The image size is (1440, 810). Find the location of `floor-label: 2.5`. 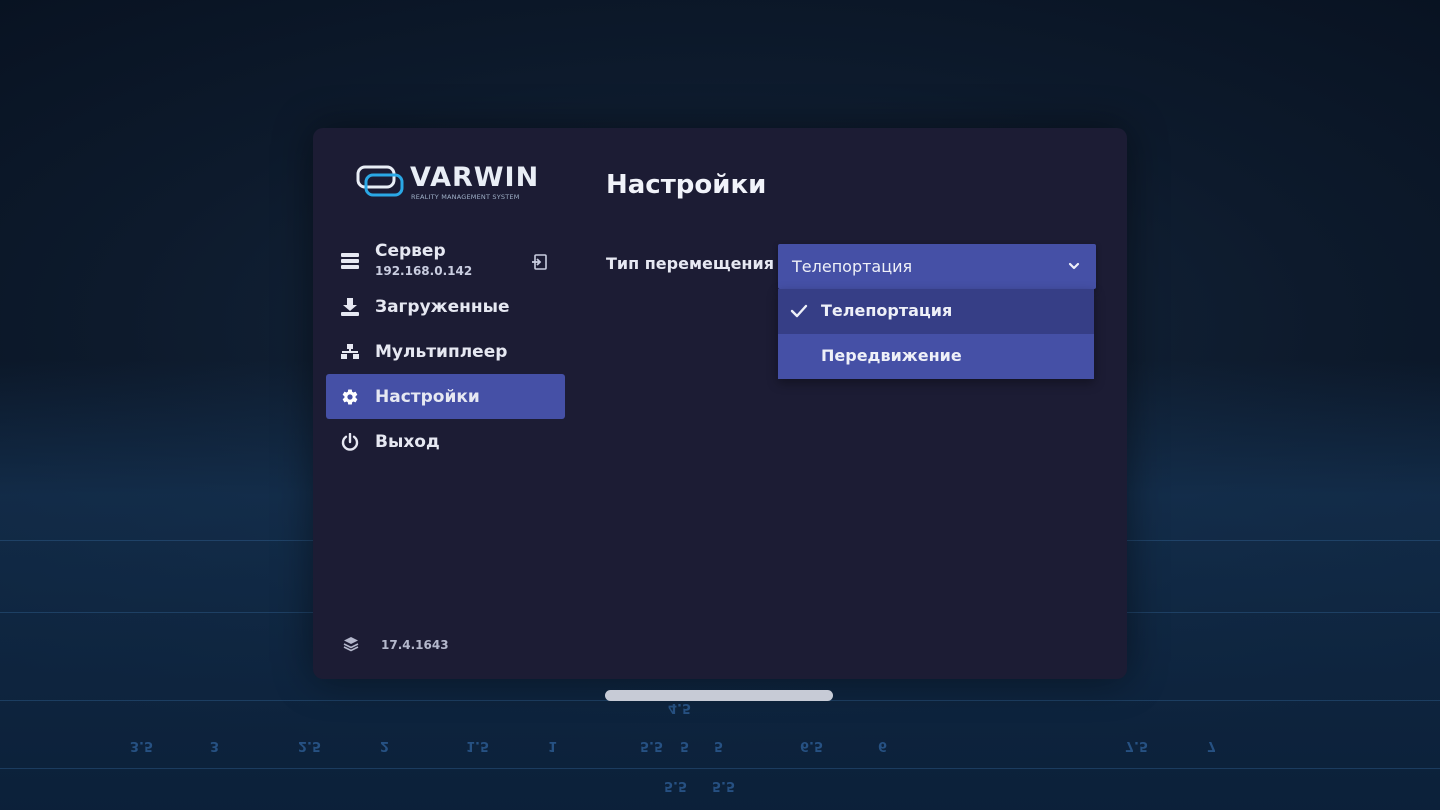

floor-label: 2.5 is located at coordinates (310, 745).